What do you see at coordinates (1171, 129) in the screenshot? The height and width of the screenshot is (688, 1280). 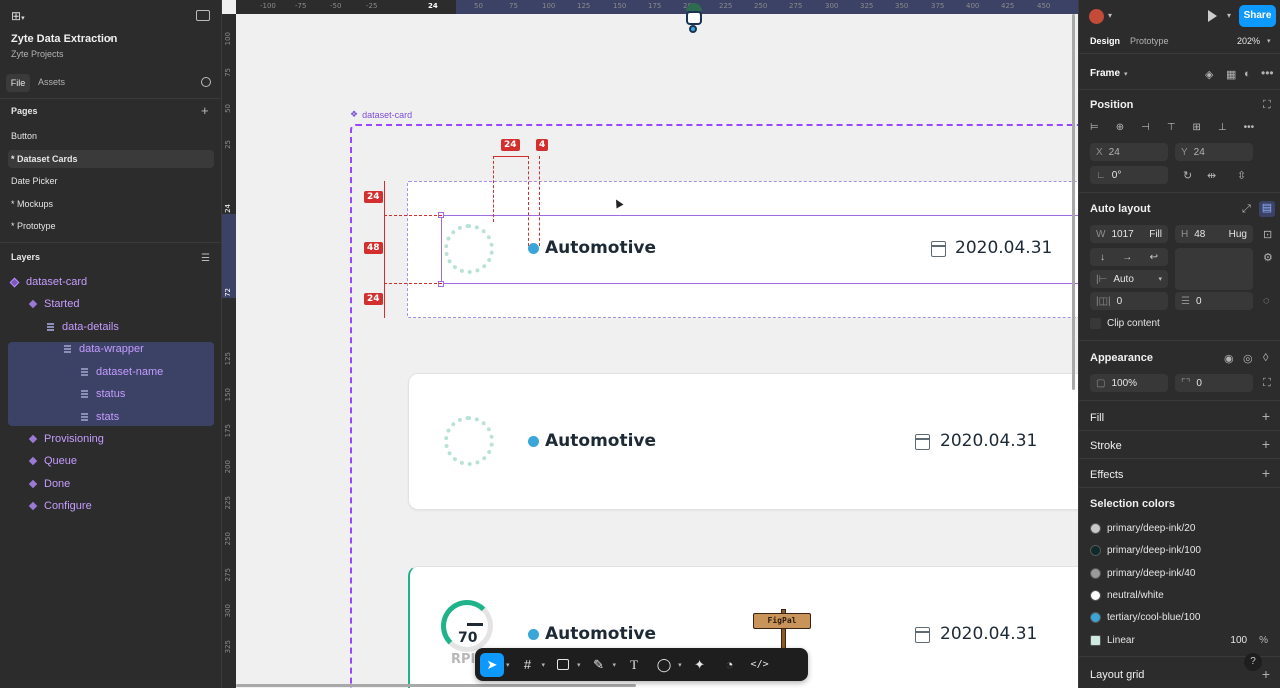 I see `align-top-icon: ⊤` at bounding box center [1171, 129].